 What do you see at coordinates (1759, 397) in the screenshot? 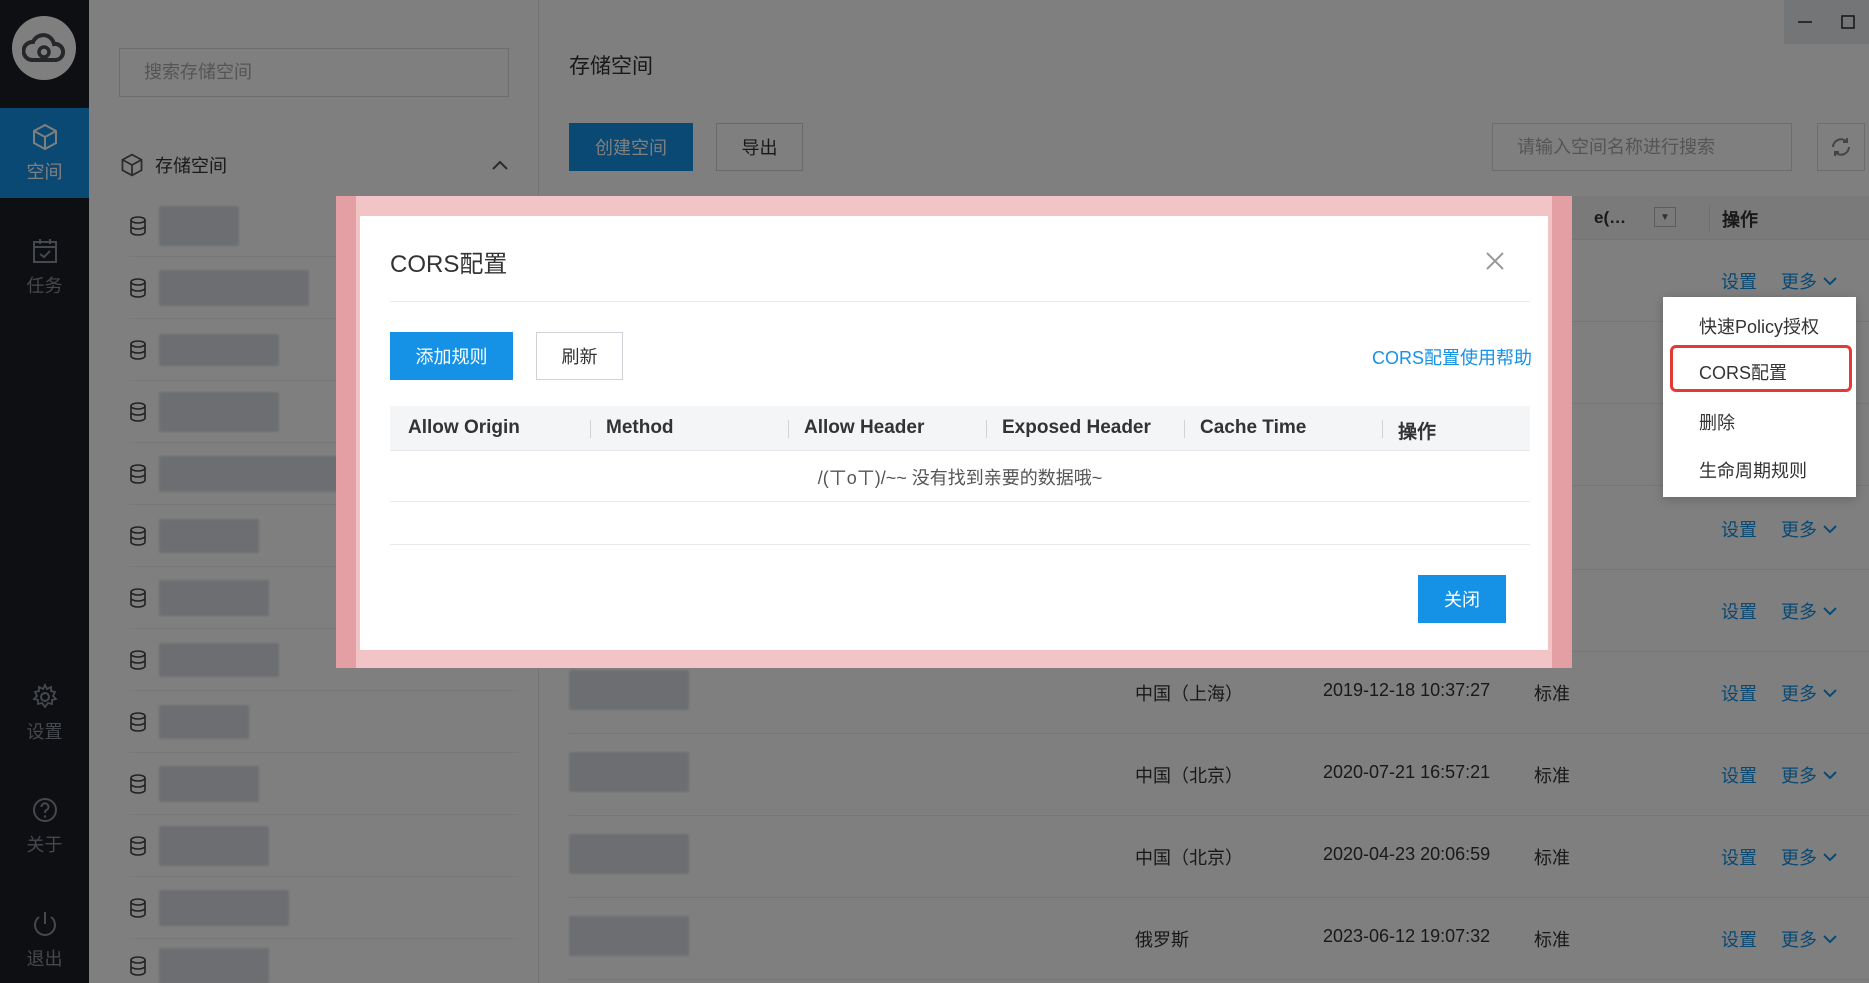
I see `more-dropdown-menu: 快速Policy授权 CORS配置 删除 生命周期规则` at bounding box center [1759, 397].